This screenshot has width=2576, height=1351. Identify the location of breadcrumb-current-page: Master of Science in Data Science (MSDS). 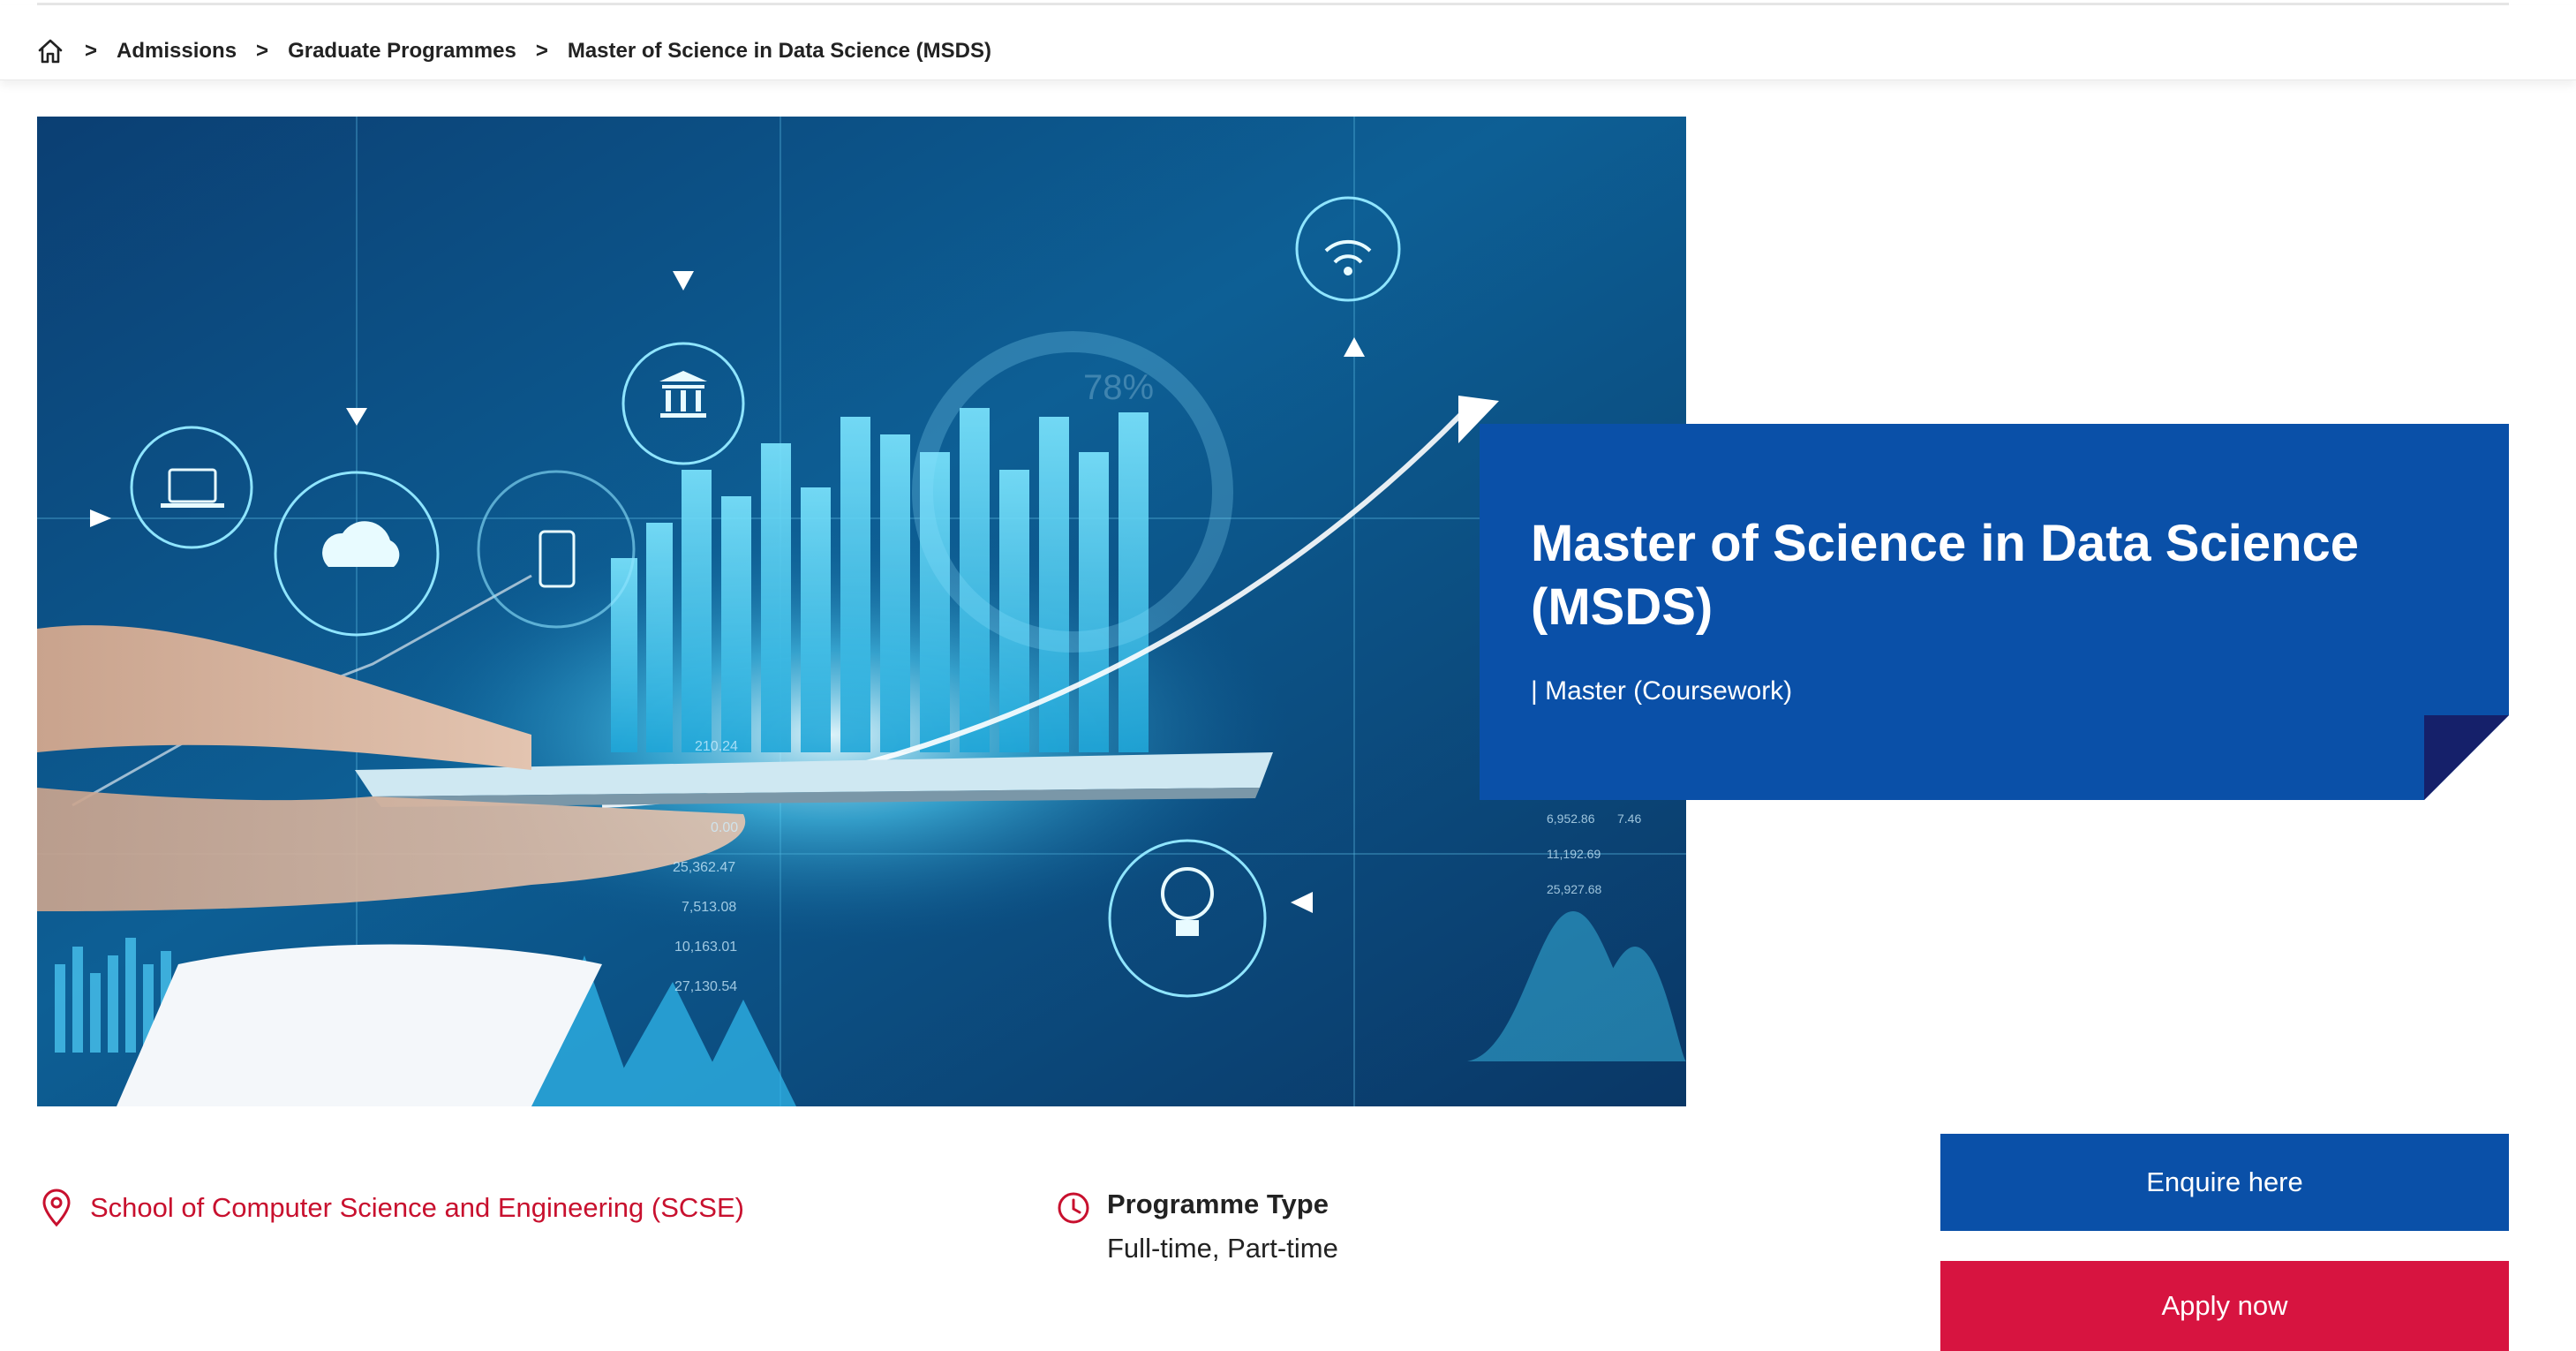
(779, 51).